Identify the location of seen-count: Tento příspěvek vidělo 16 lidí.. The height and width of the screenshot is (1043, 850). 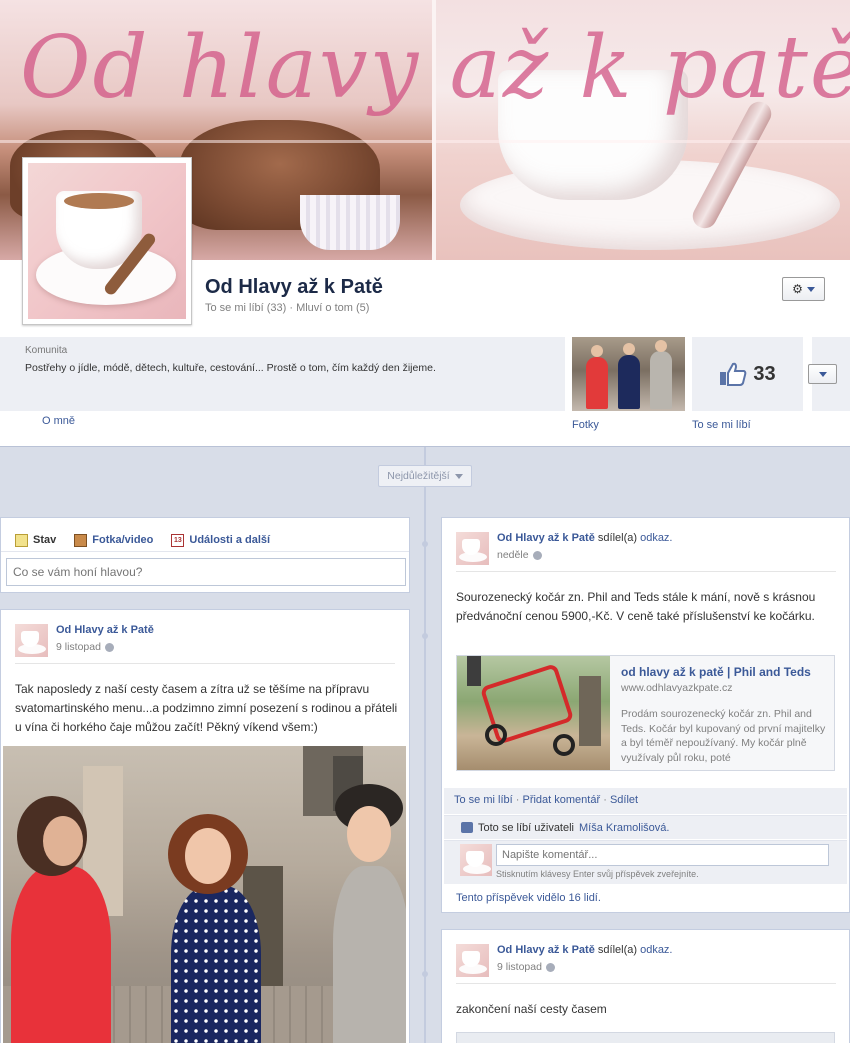
(528, 898).